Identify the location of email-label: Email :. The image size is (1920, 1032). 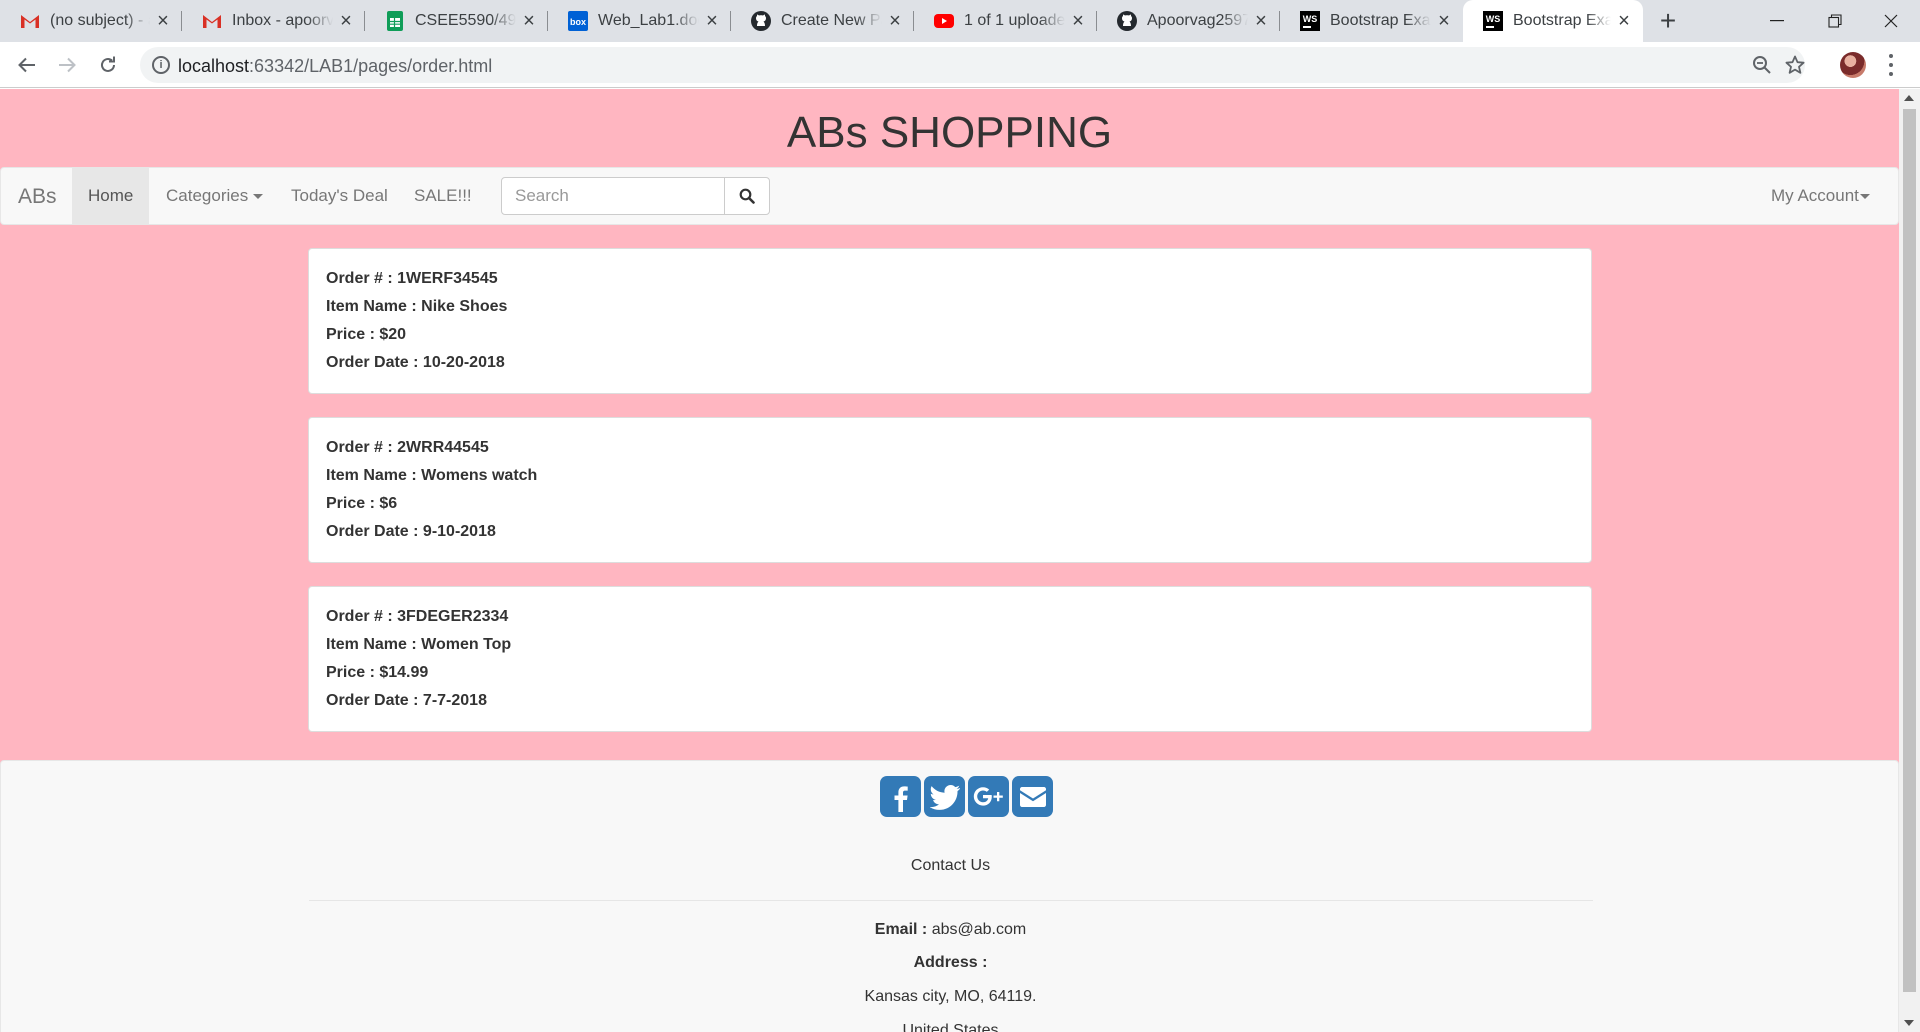
(901, 929).